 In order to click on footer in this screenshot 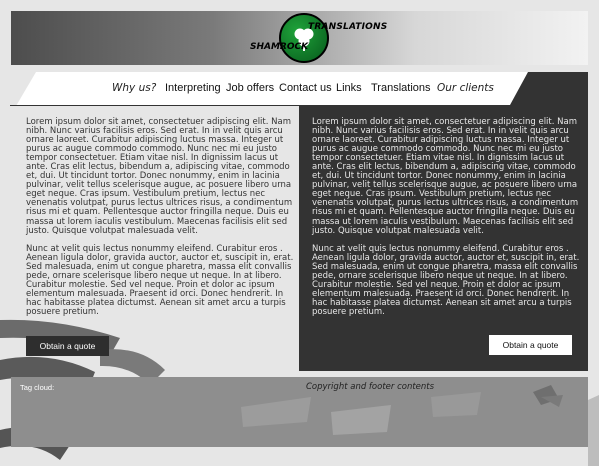, I will do `click(299, 412)`.